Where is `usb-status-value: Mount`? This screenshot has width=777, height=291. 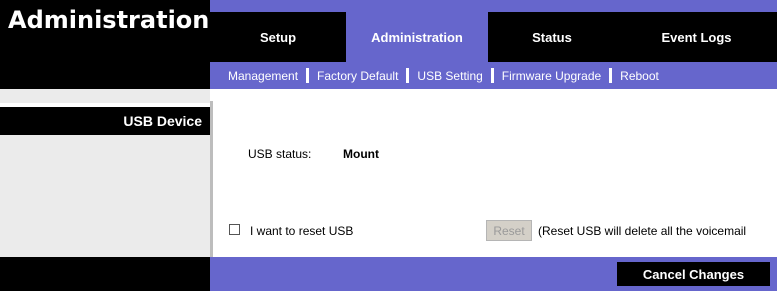
usb-status-value: Mount is located at coordinates (361, 154).